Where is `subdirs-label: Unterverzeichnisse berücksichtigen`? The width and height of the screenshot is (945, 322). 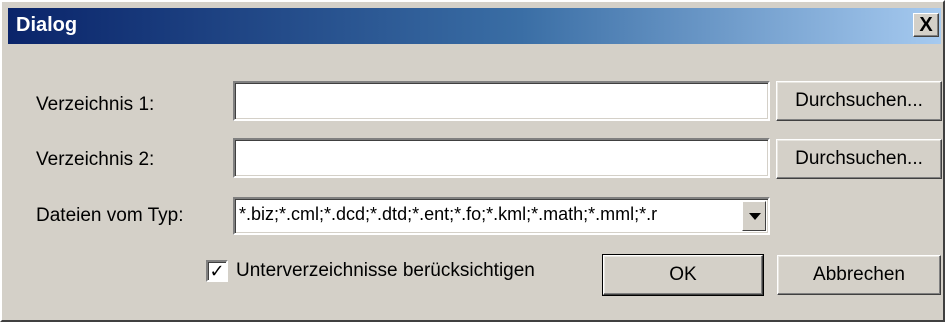 subdirs-label: Unterverzeichnisse berücksichtigen is located at coordinates (385, 271).